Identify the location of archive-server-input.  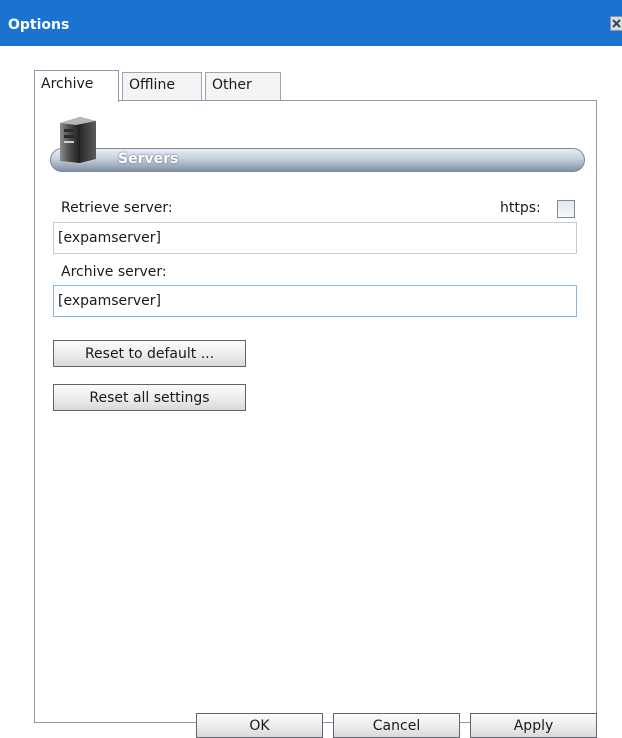
(315, 301).